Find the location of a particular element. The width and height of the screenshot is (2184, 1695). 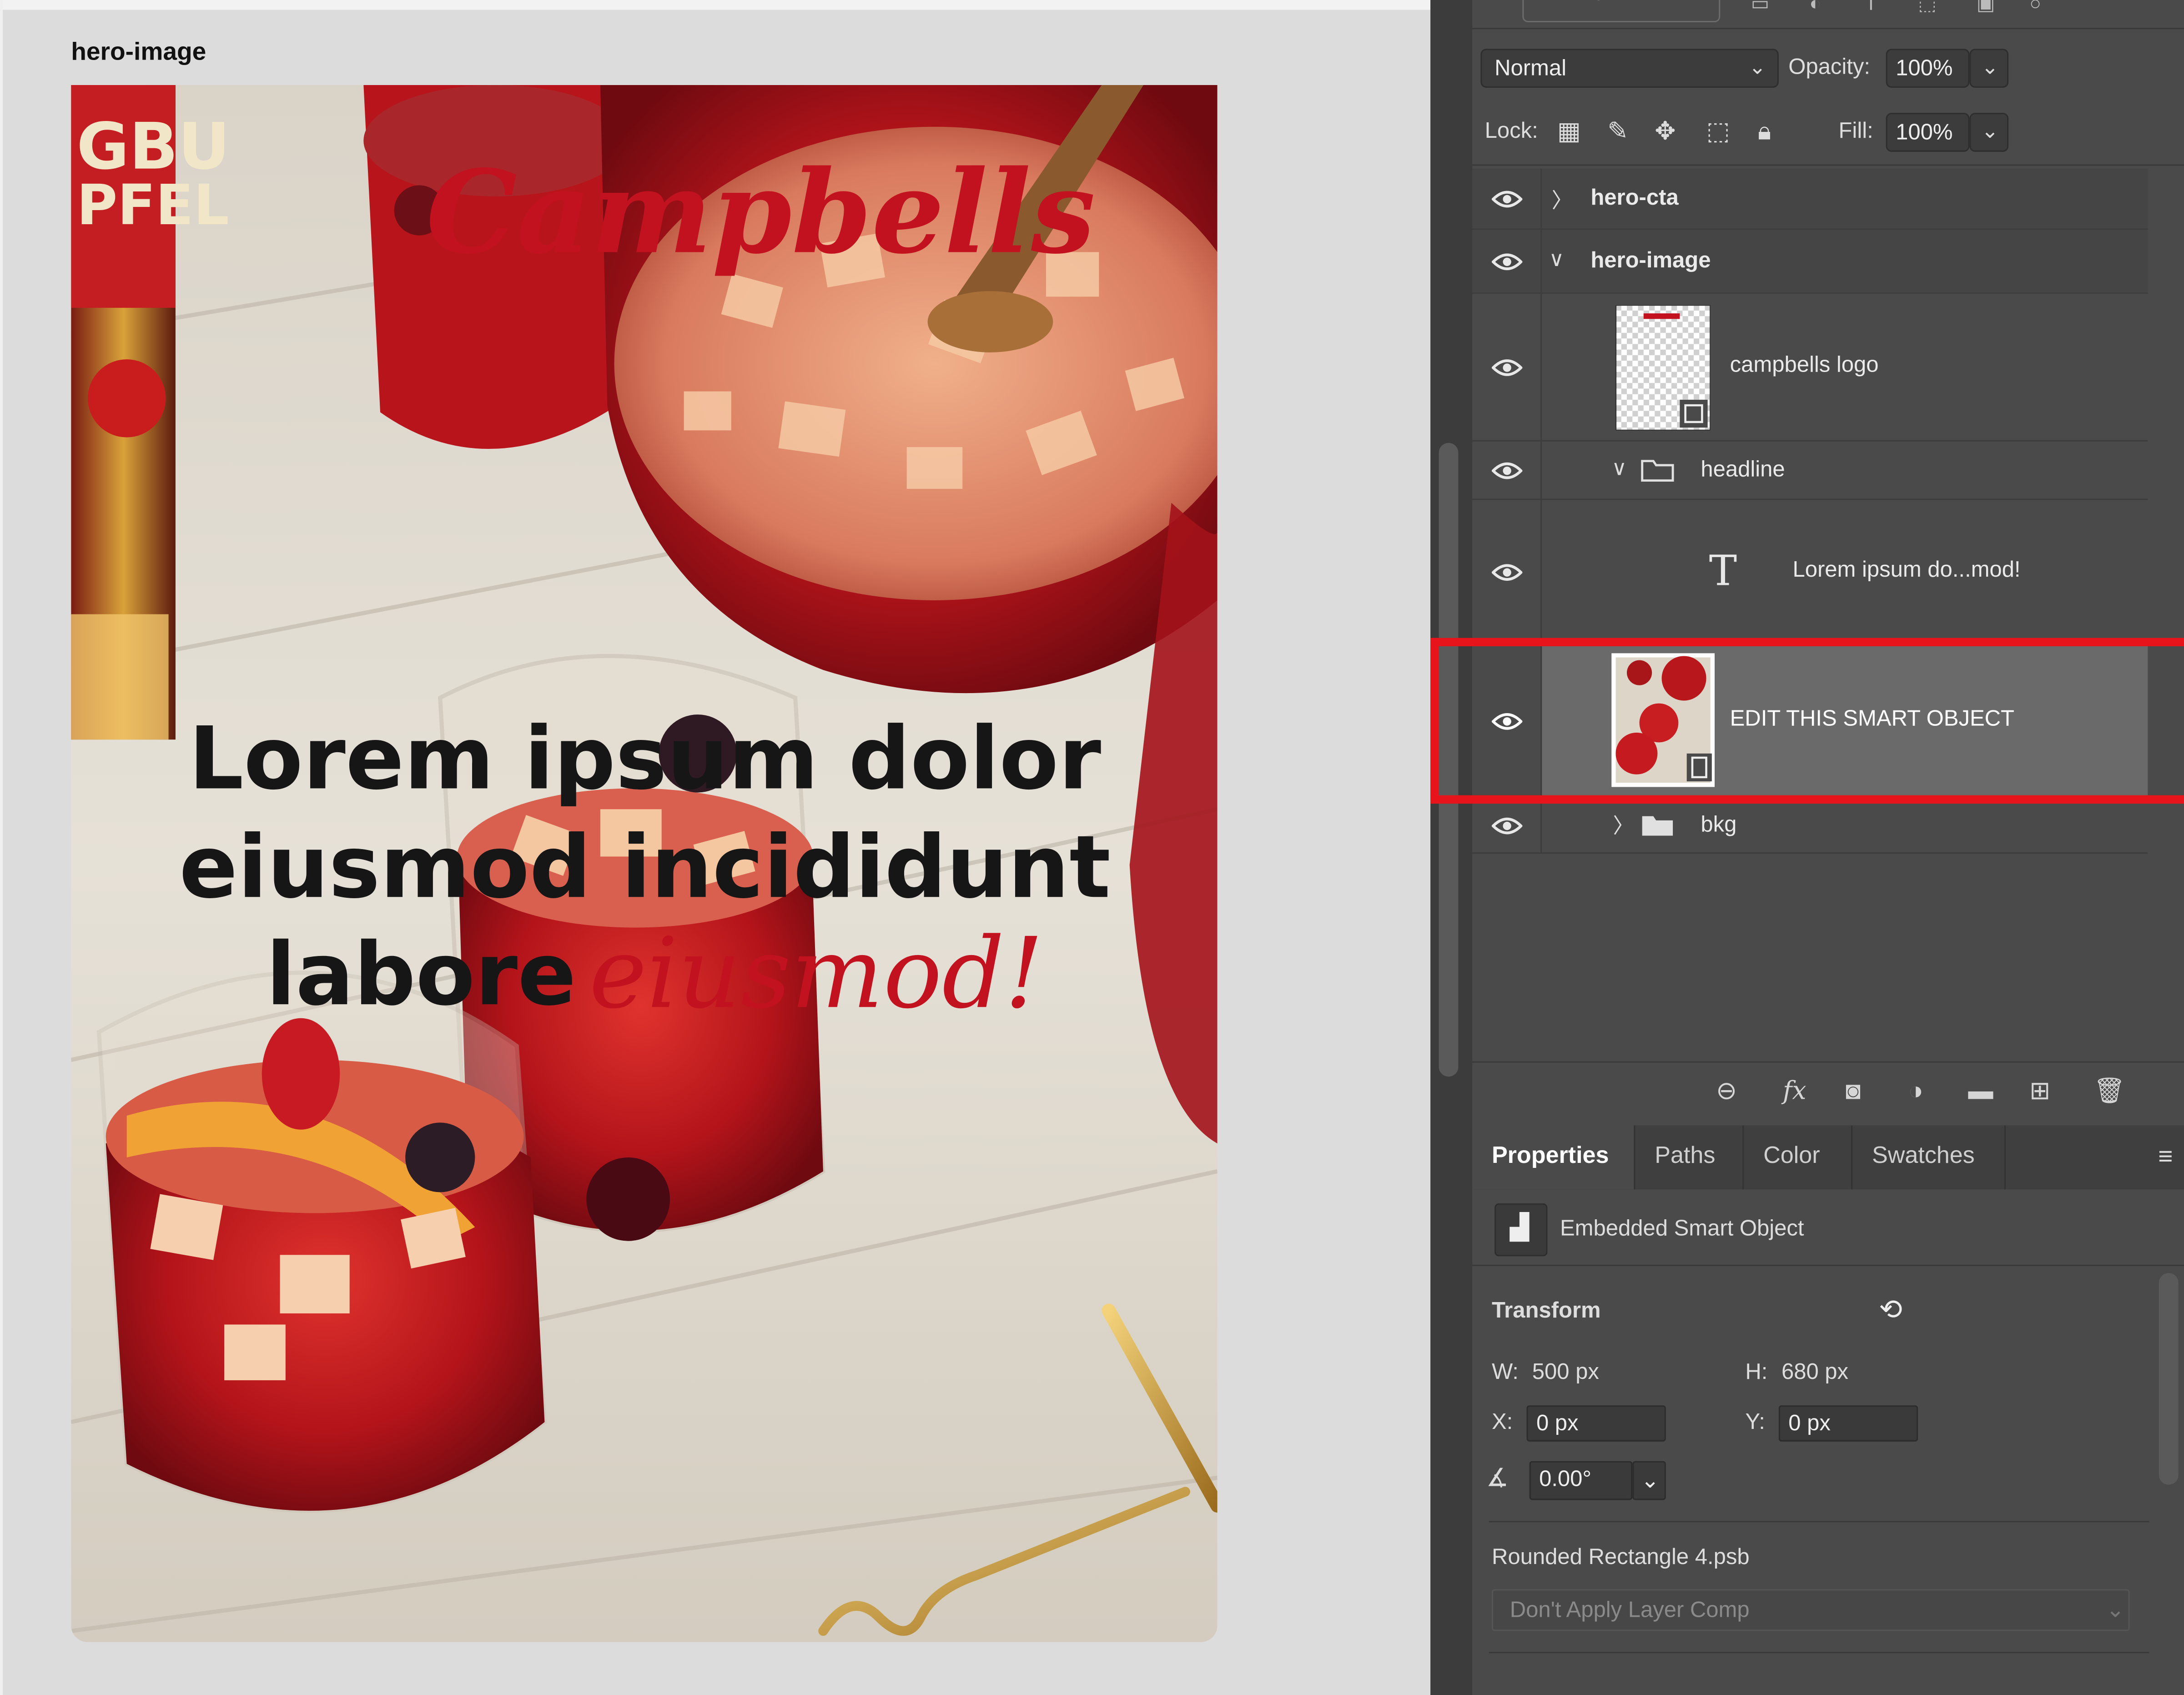

layer-name: Lorem ipsum do...mod! is located at coordinates (1906, 571).